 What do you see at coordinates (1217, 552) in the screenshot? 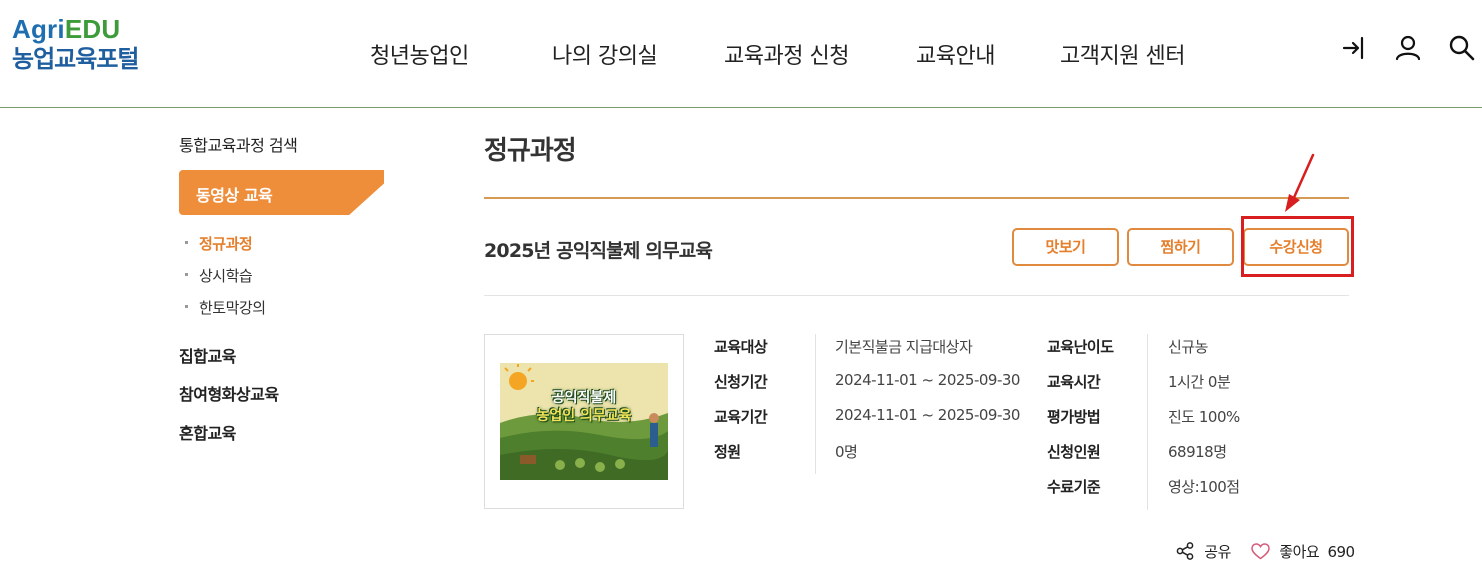
I see `share-label: 공유` at bounding box center [1217, 552].